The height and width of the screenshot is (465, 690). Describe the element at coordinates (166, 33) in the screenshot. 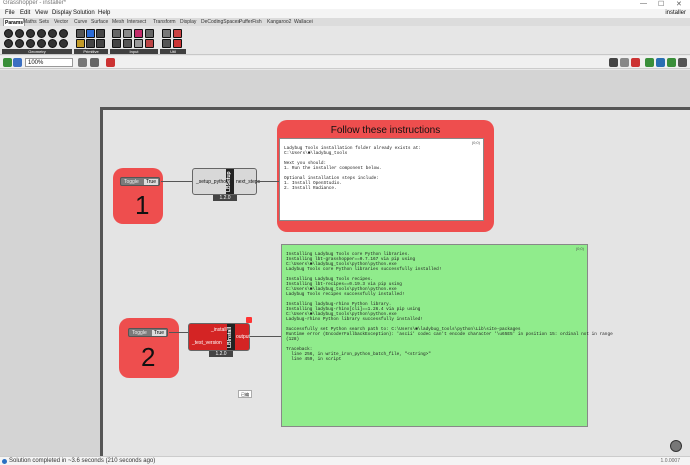

I see `jump-icon` at that location.